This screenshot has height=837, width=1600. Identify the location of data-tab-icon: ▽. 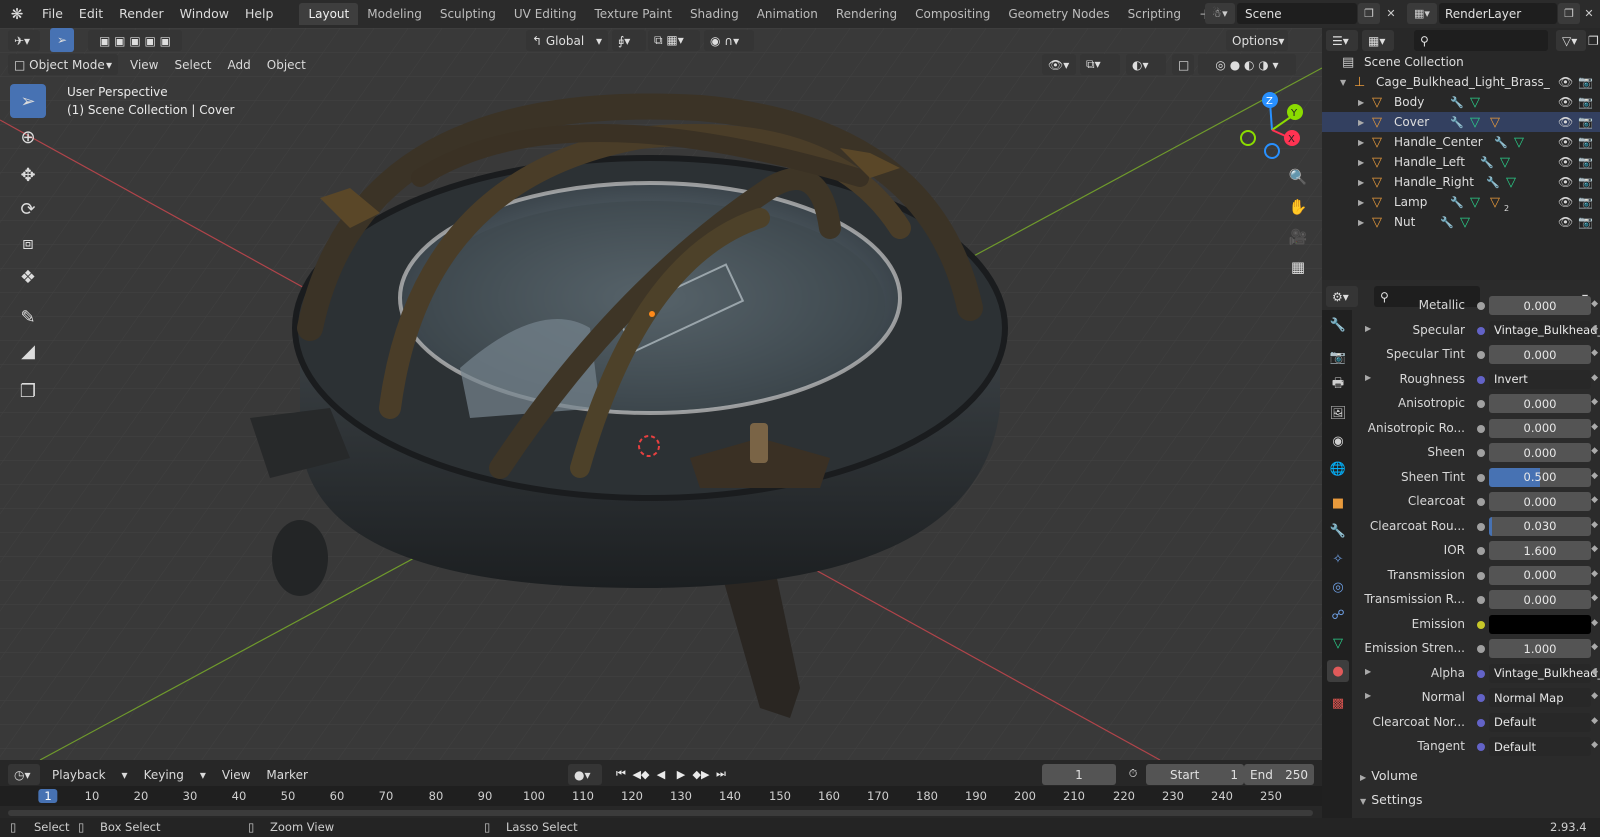
(1338, 643).